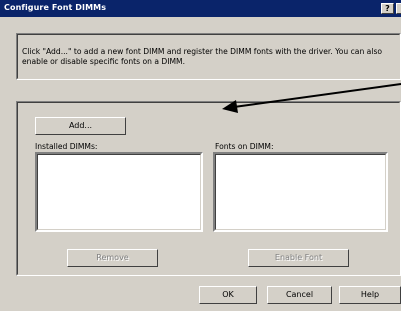 Image resolution: width=401 pixels, height=311 pixels. Describe the element at coordinates (311, 98) in the screenshot. I see `callout-arrow` at that location.